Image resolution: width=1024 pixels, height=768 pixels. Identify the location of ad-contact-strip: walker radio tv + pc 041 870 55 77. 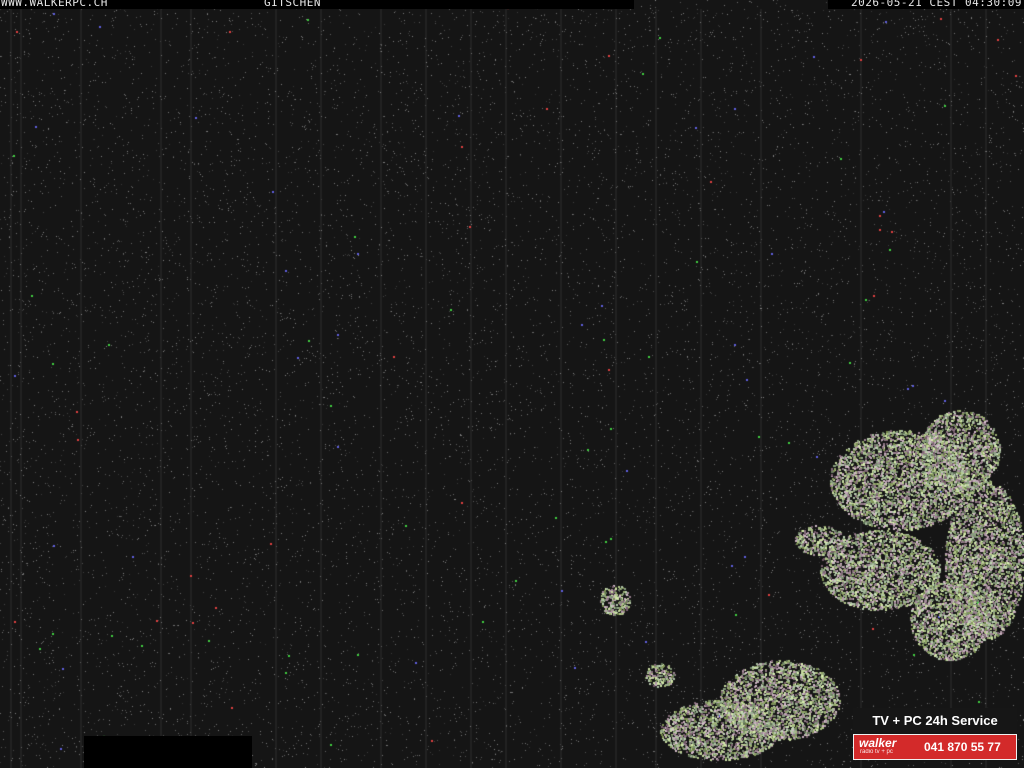
(935, 747).